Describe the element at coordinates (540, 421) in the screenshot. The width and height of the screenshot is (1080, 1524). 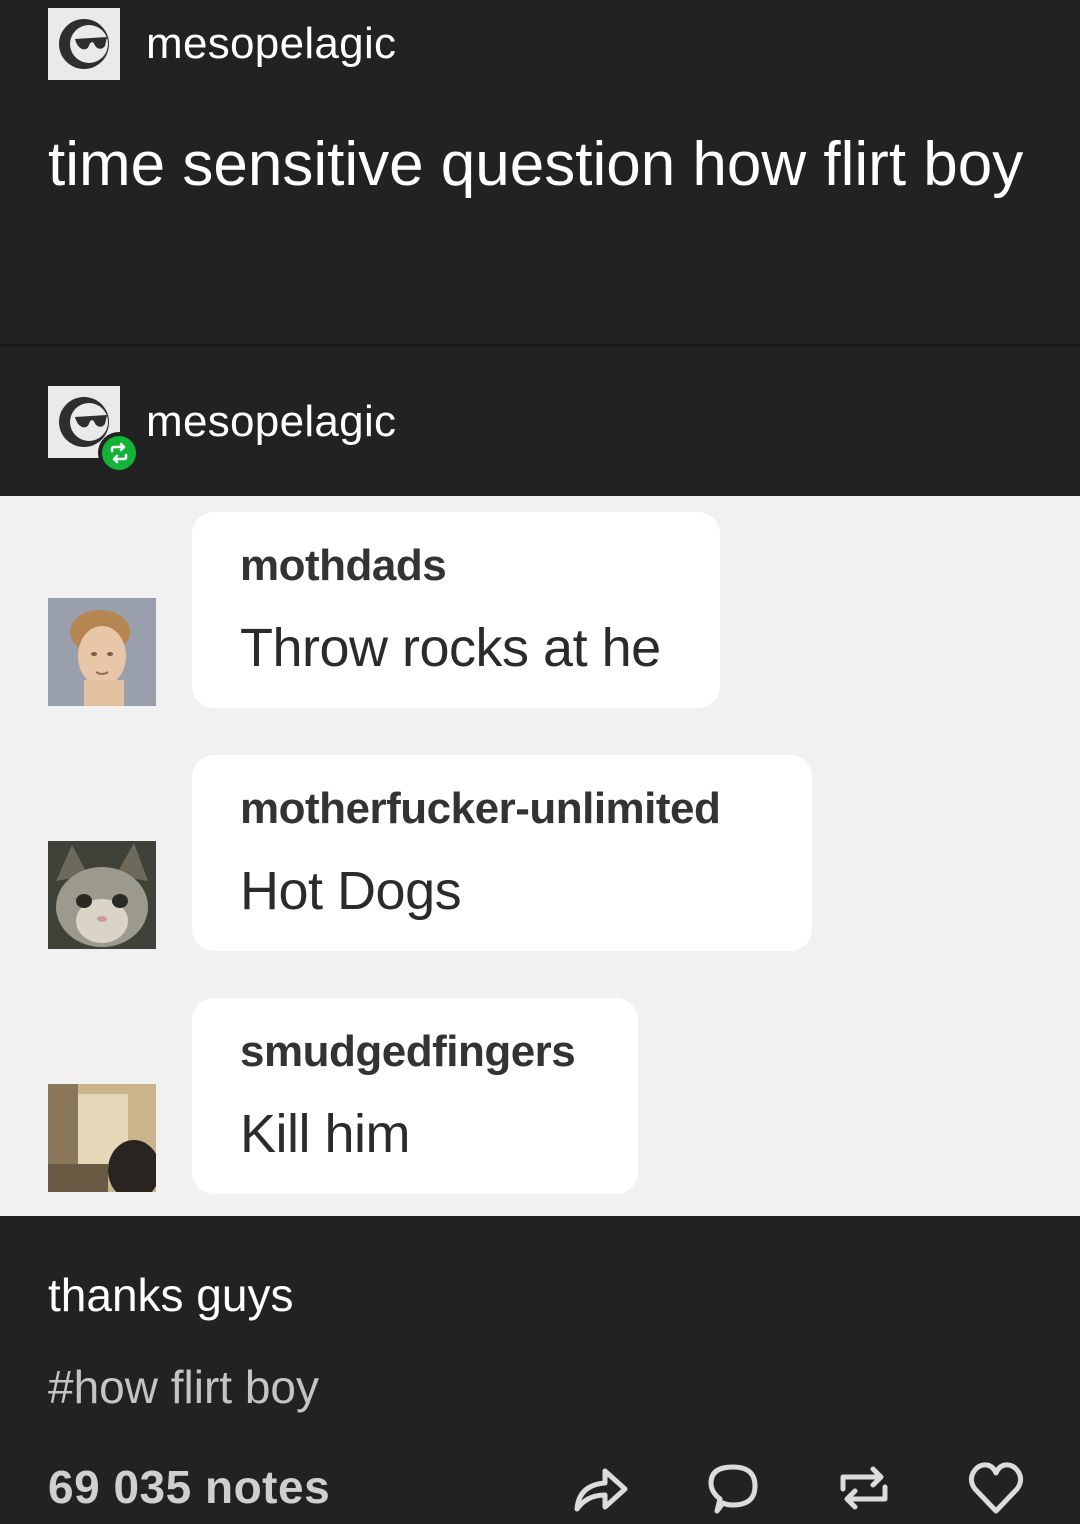
I see `reblog-section: mesopelagic` at that location.